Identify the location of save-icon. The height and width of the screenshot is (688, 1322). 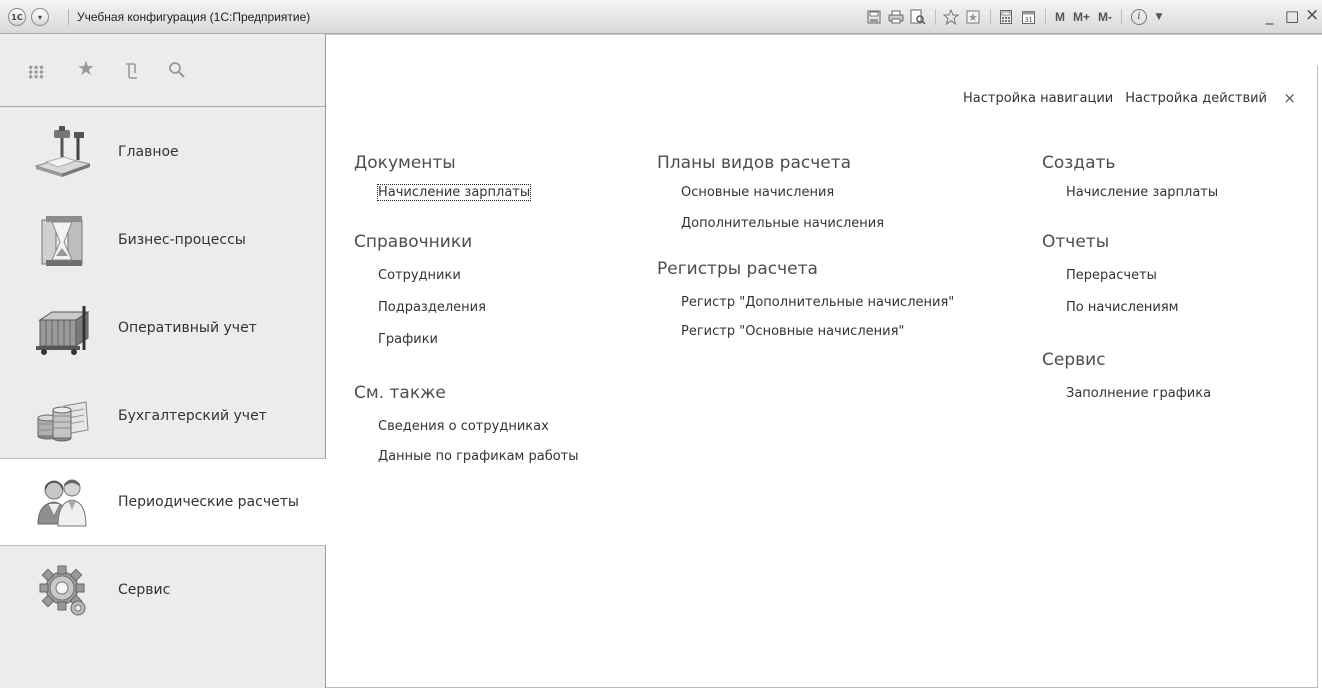
(874, 17).